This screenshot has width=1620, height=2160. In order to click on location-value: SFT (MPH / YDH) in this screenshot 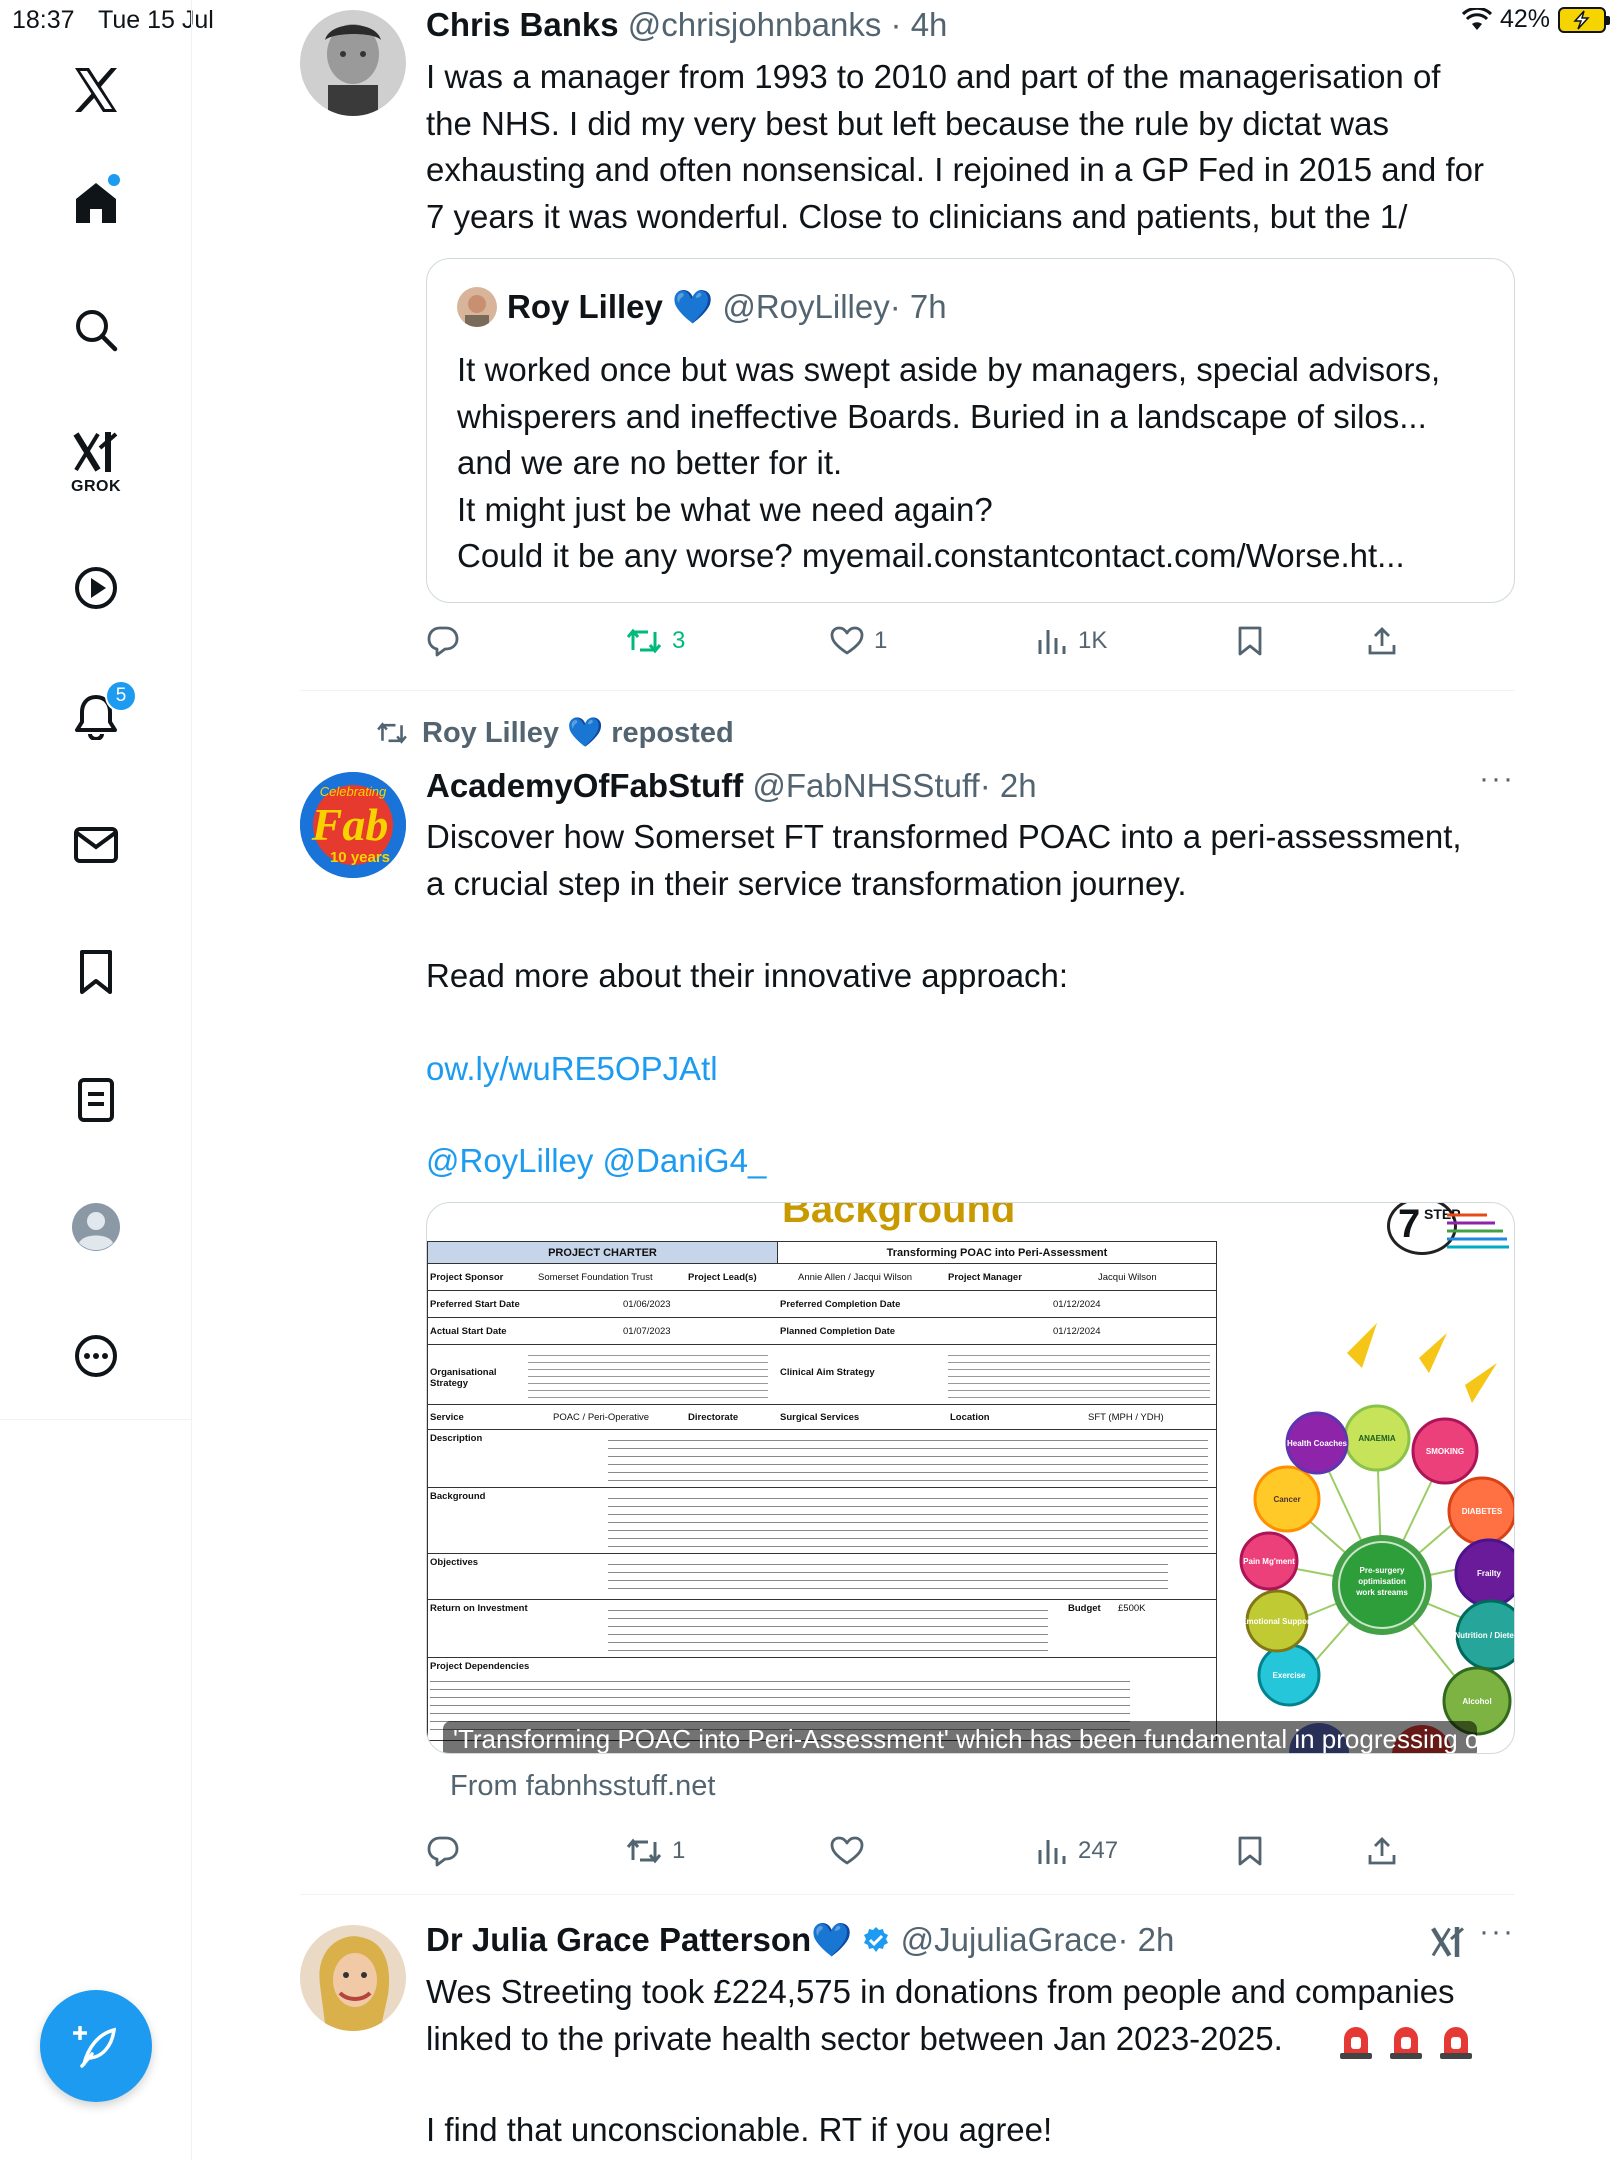, I will do `click(1126, 1417)`.